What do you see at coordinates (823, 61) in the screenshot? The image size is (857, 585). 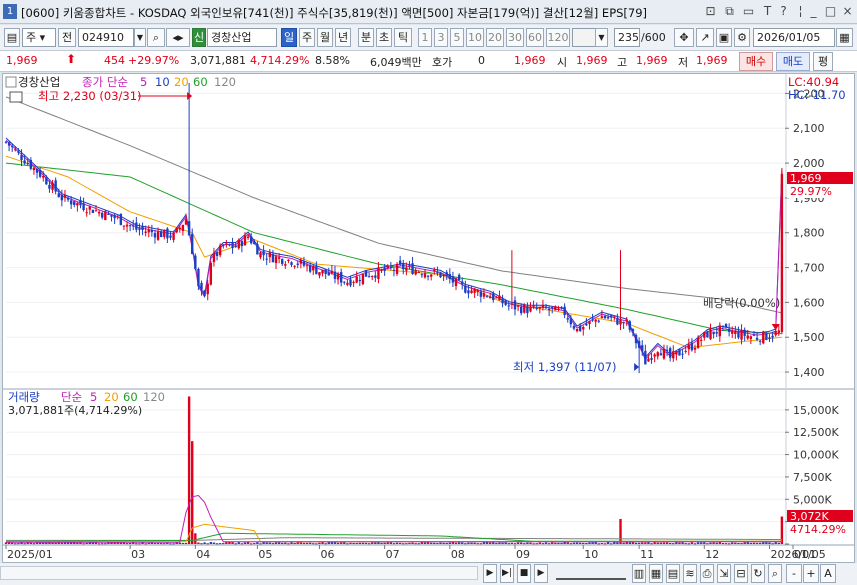 I see `eval-button: 평` at bounding box center [823, 61].